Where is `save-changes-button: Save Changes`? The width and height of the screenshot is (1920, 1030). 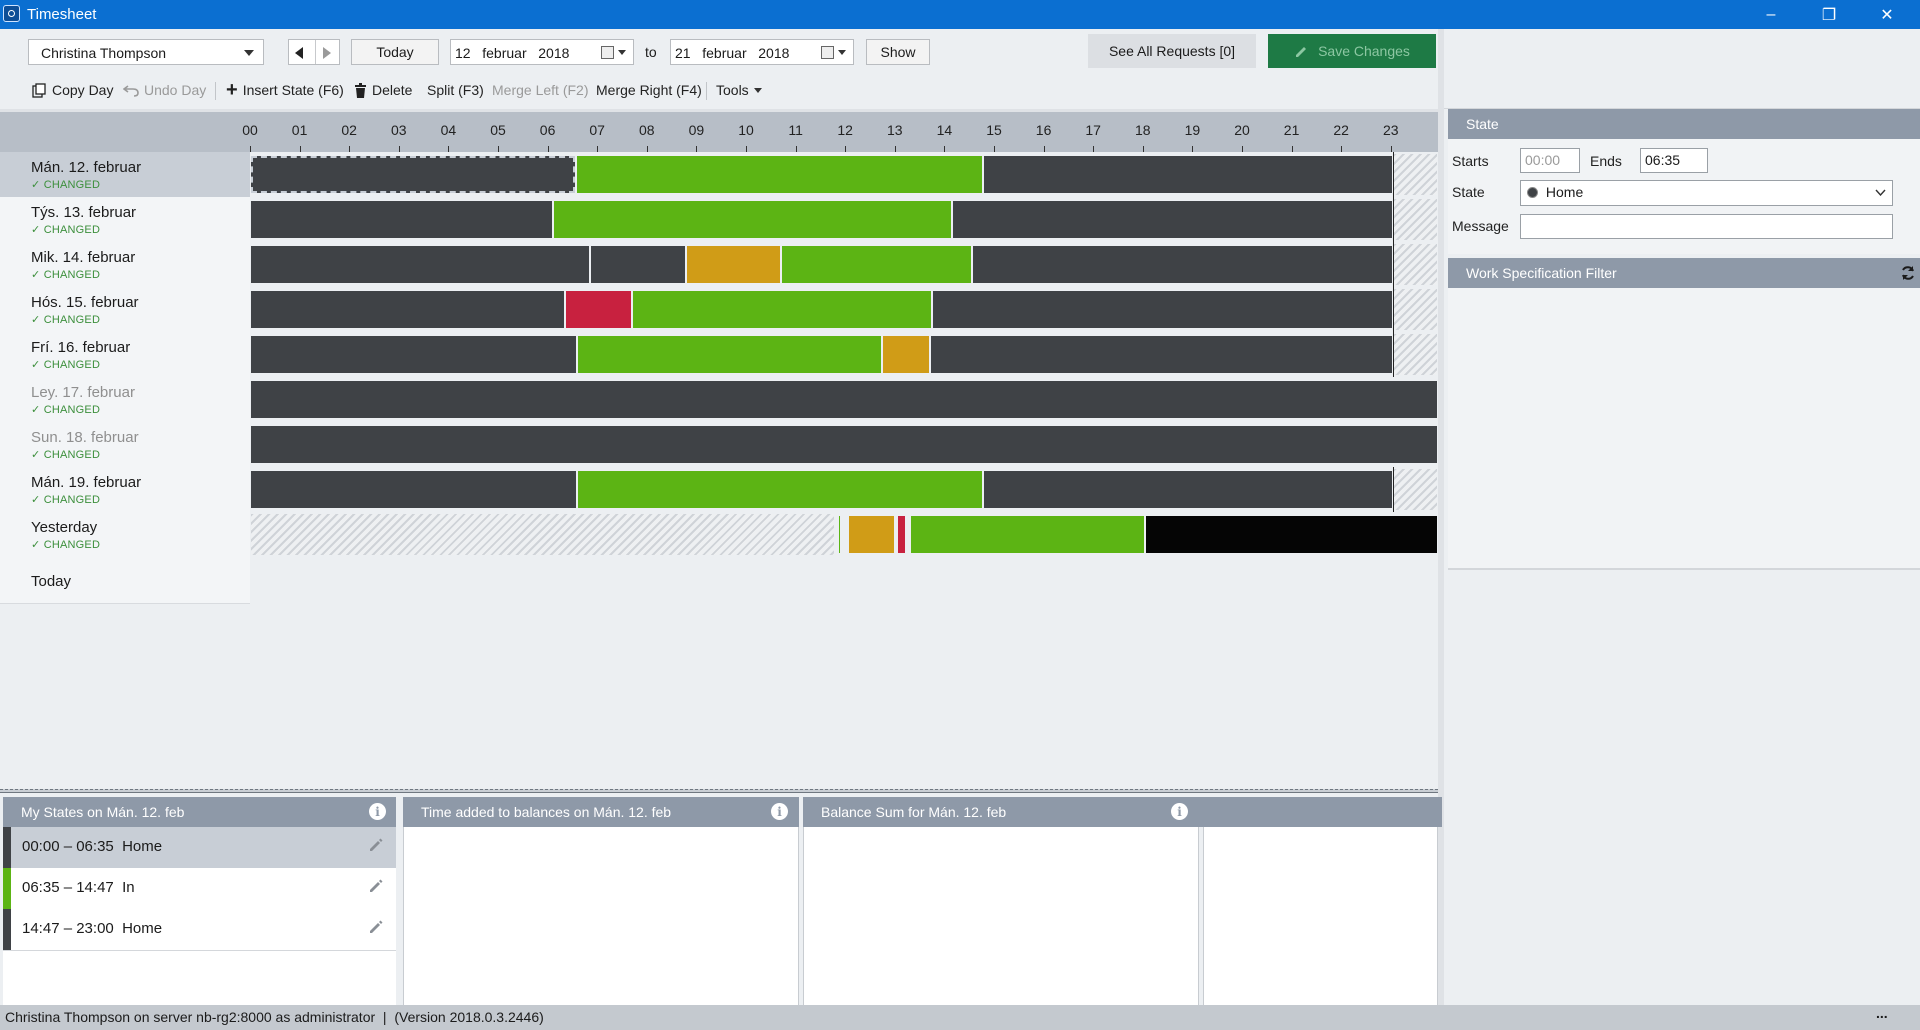 save-changes-button: Save Changes is located at coordinates (1352, 51).